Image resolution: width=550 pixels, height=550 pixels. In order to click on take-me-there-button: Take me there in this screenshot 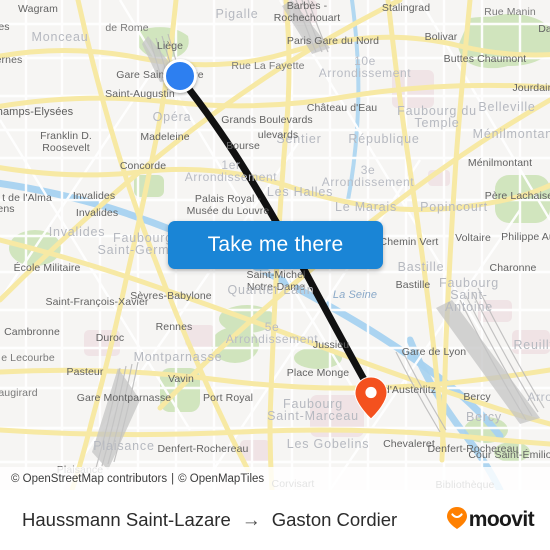, I will do `click(275, 245)`.